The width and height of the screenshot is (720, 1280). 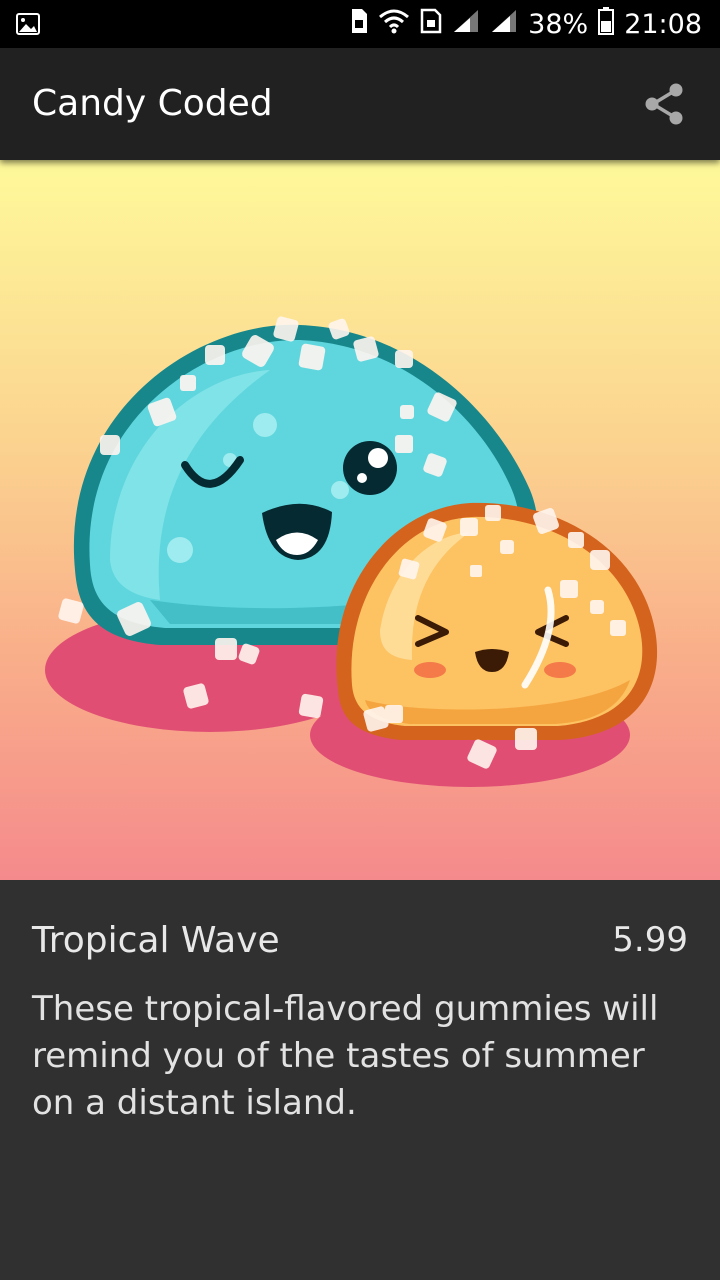 I want to click on app-title: Candy Coded, so click(x=152, y=103).